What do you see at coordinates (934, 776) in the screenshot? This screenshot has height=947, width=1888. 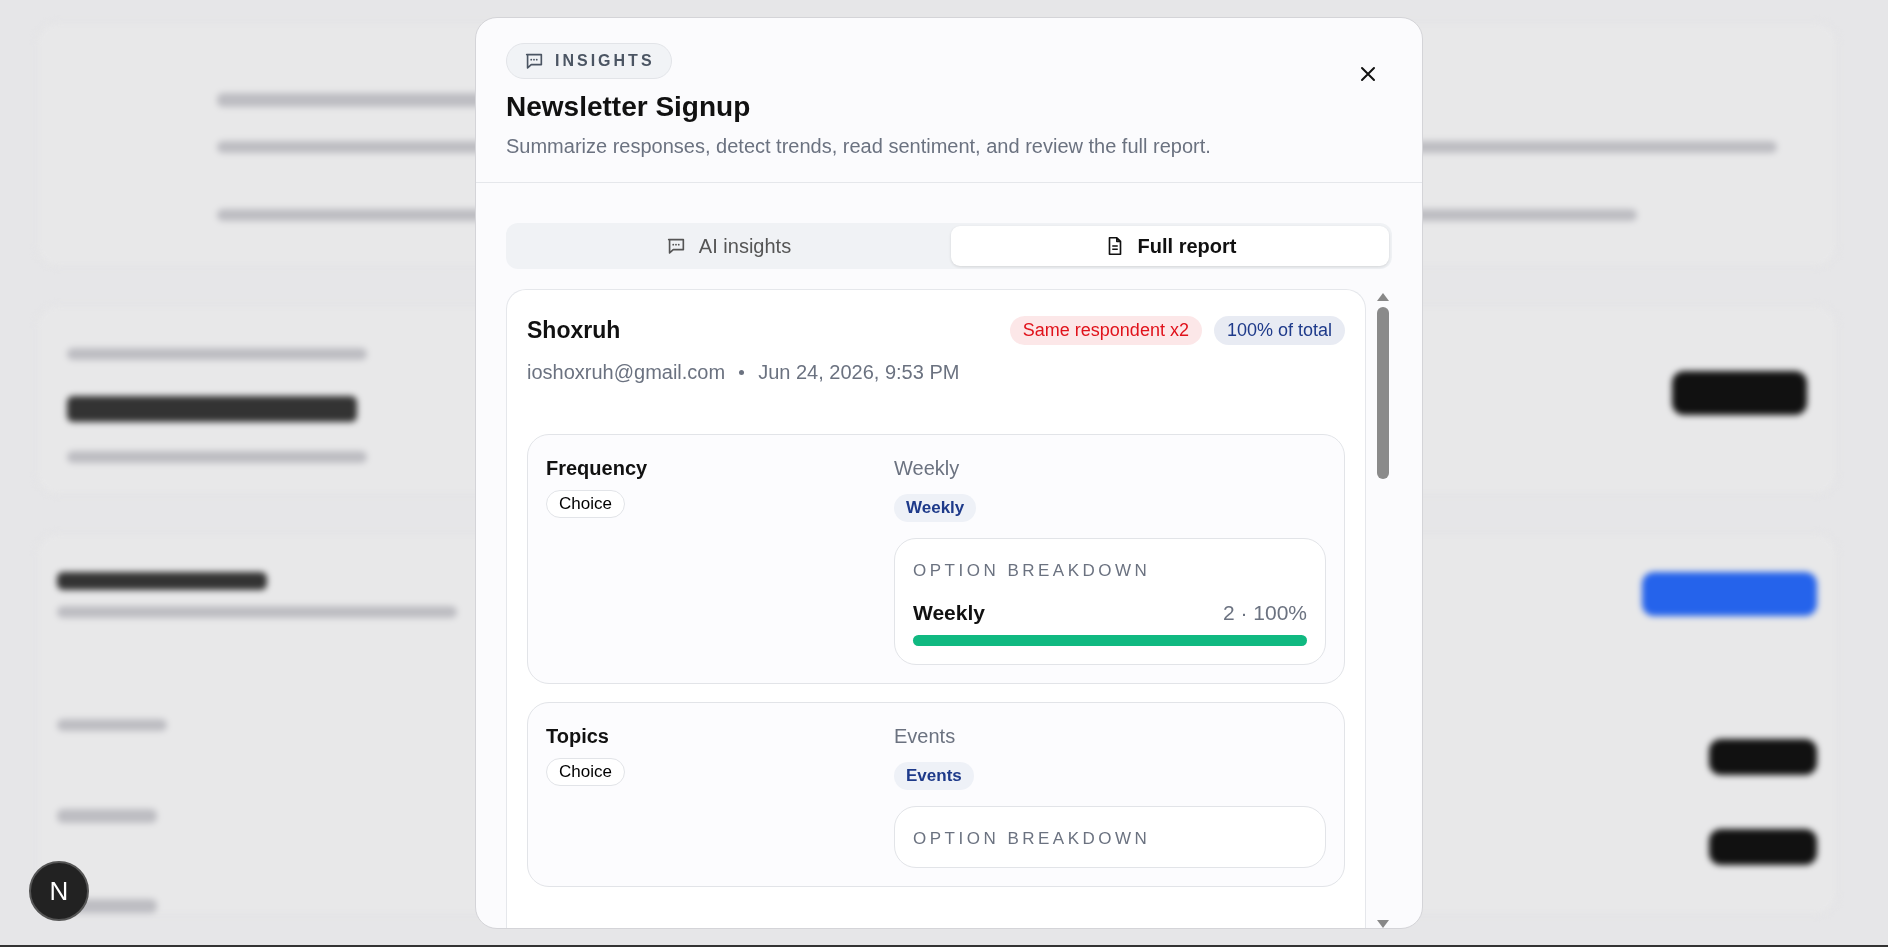 I see `answer-chip: Events` at bounding box center [934, 776].